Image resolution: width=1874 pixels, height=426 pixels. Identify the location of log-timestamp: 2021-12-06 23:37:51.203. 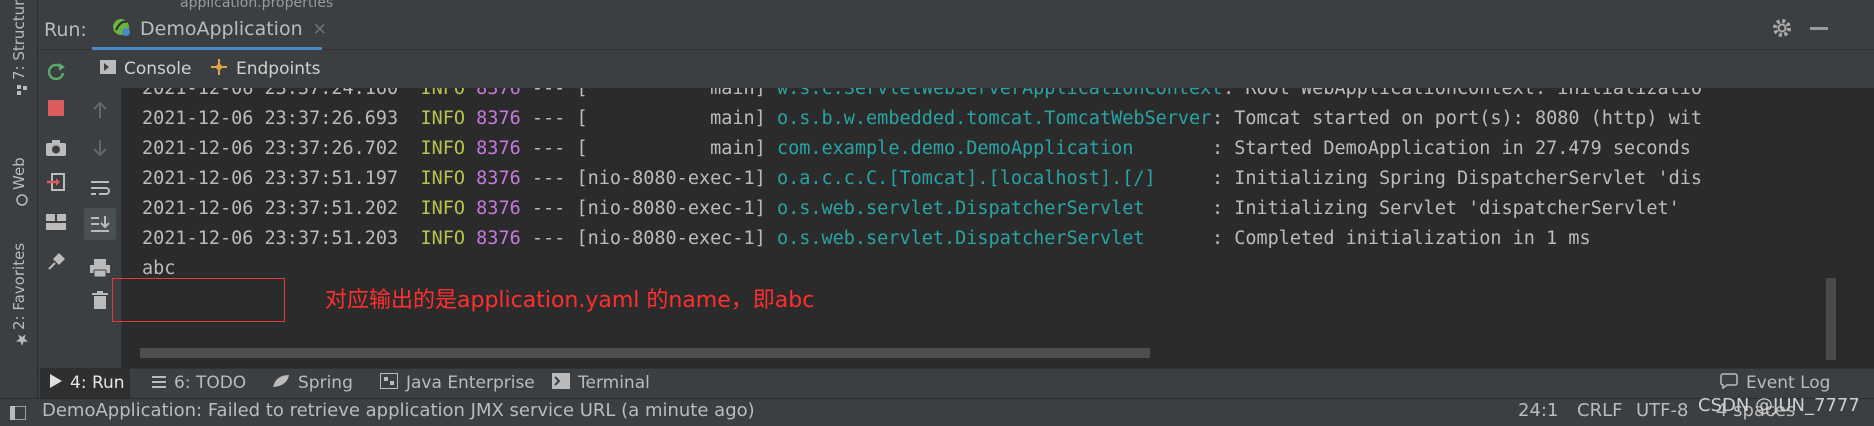
(270, 238).